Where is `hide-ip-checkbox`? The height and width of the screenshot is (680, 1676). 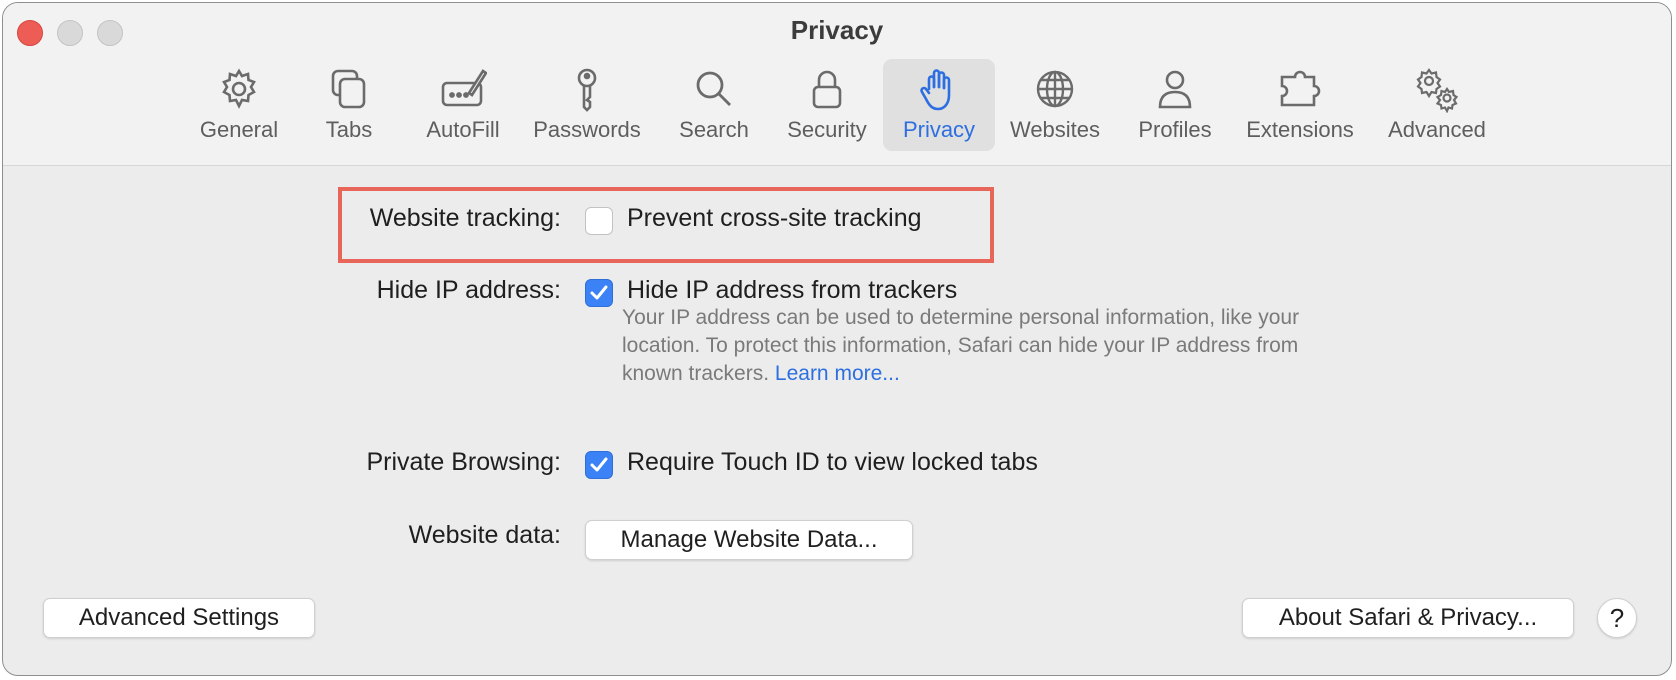 hide-ip-checkbox is located at coordinates (599, 293).